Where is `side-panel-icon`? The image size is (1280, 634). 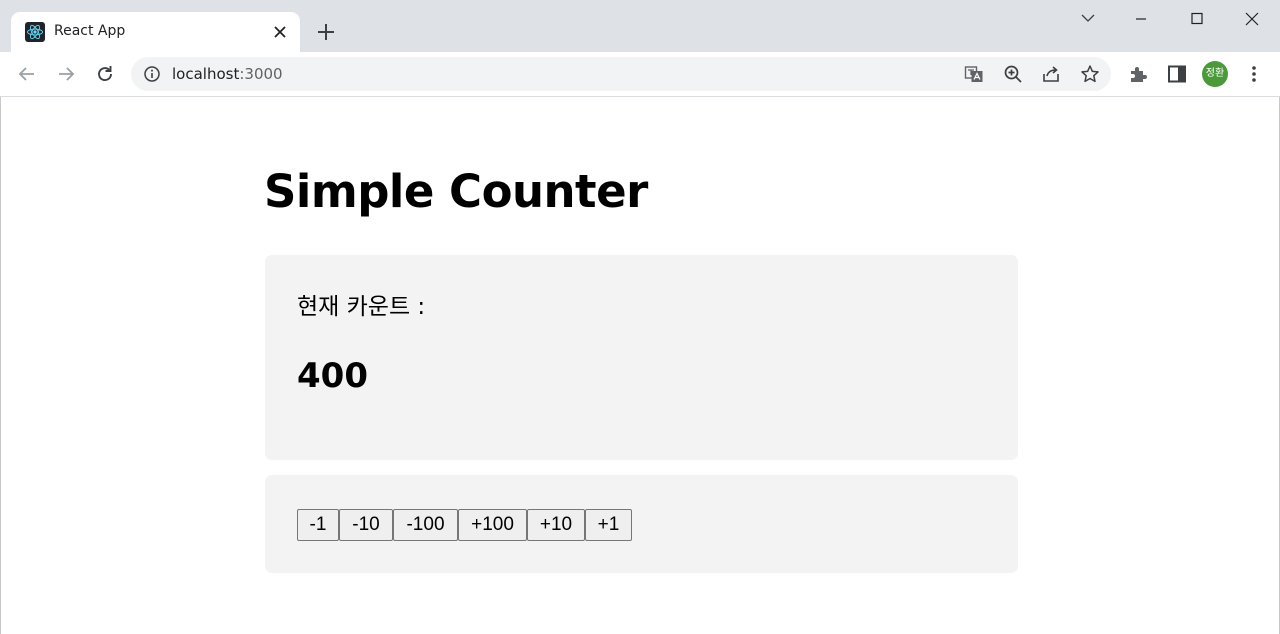 side-panel-icon is located at coordinates (1177, 74).